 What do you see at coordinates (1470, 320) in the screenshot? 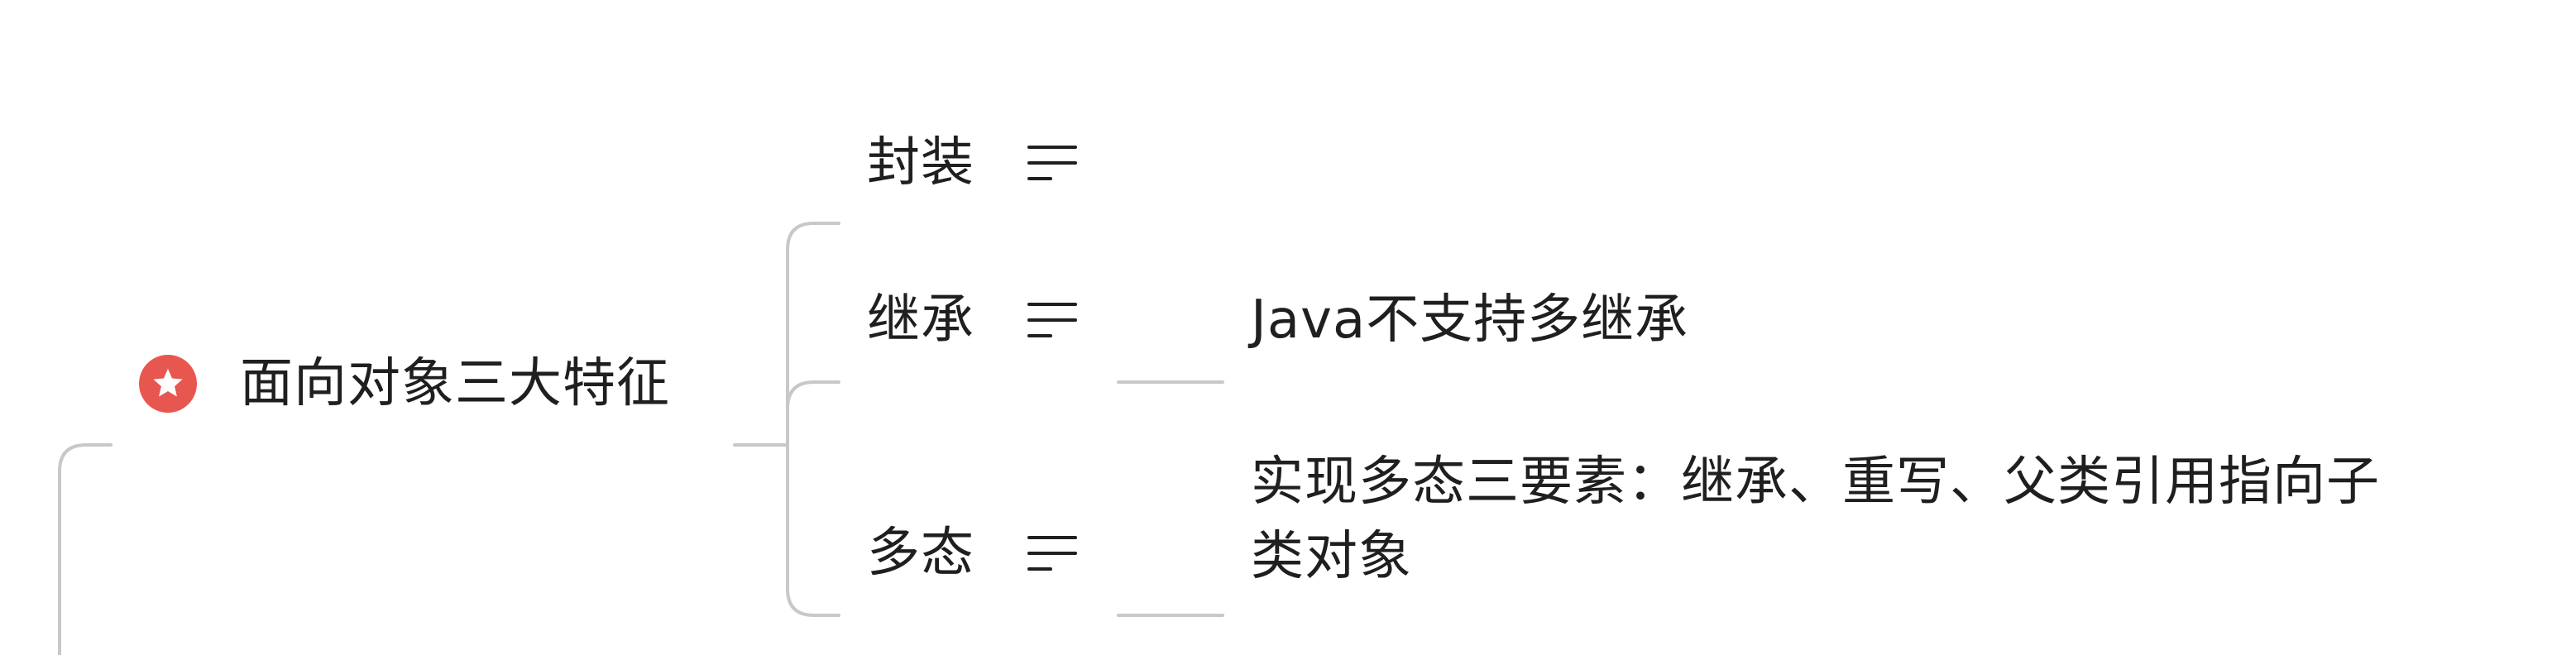
I see `leaf-label: Java不支持多继承` at bounding box center [1470, 320].